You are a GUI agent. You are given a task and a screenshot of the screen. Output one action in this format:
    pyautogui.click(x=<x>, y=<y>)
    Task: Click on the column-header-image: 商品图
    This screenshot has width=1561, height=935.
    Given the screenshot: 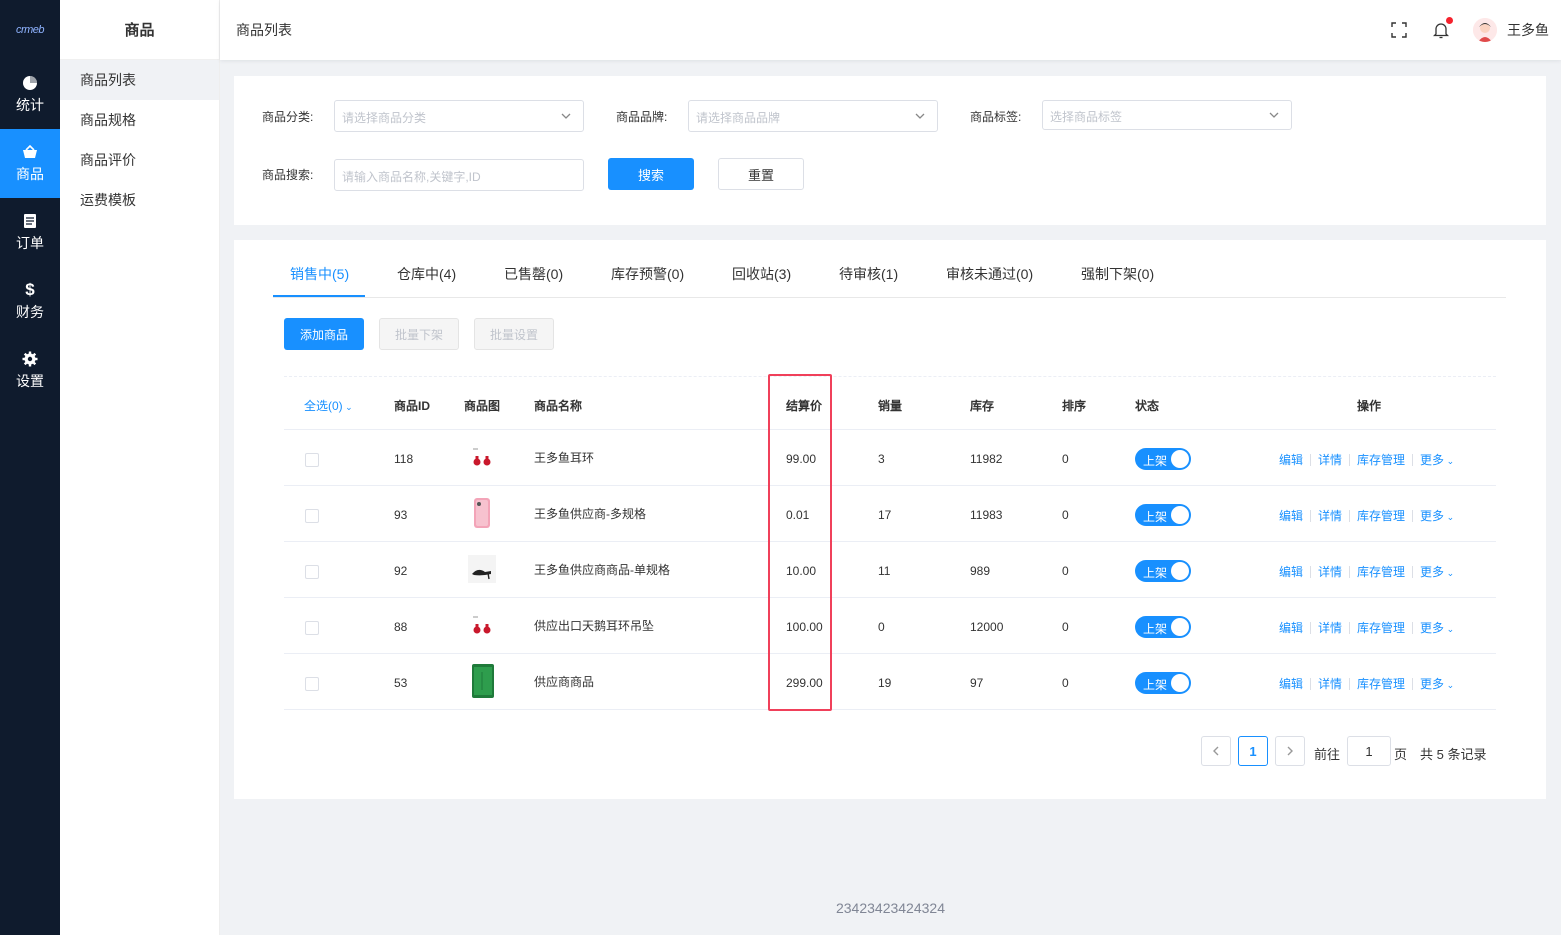 What is the action you would take?
    pyautogui.click(x=482, y=406)
    